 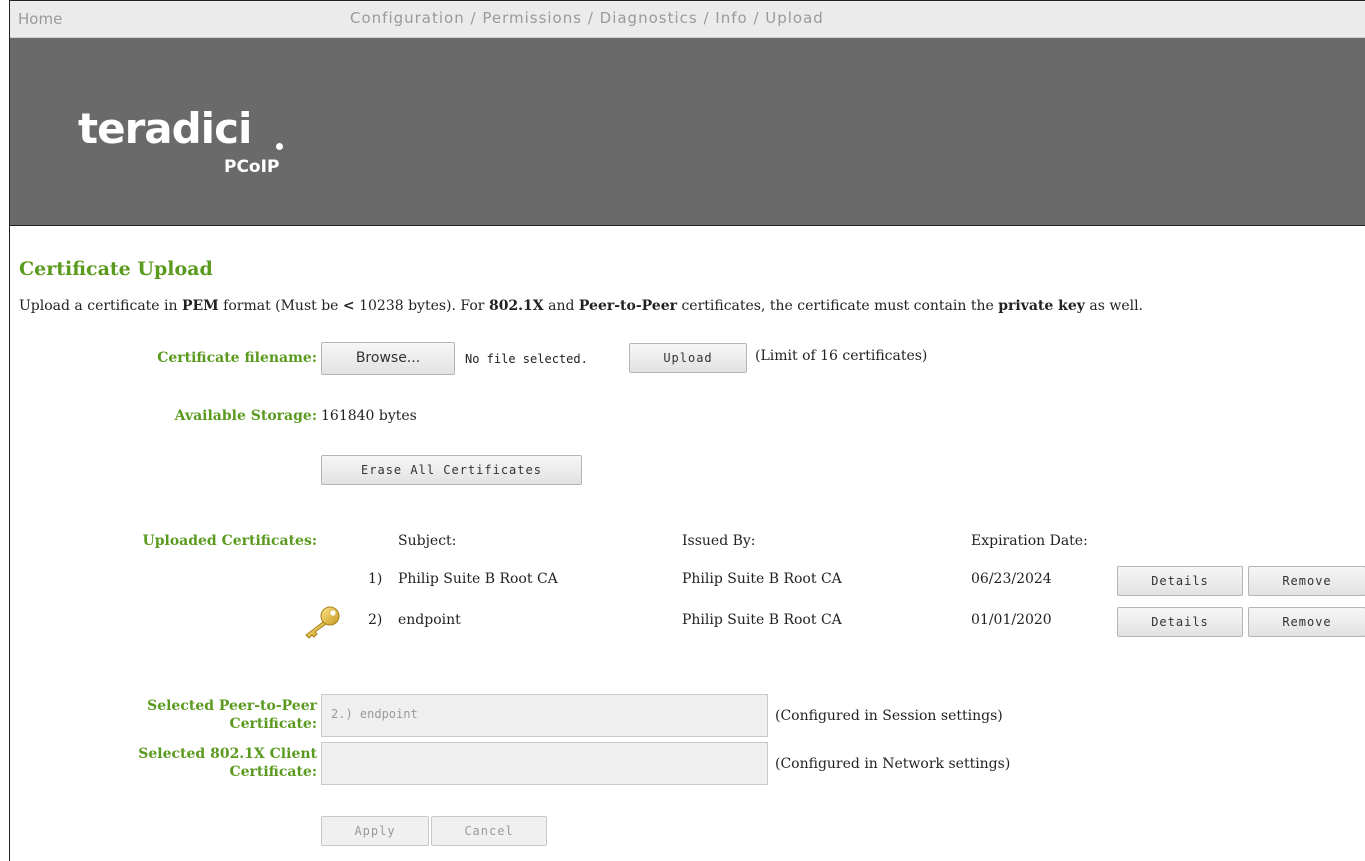 I want to click on nav-link-diagnostics: Diagnostics, so click(x=649, y=18).